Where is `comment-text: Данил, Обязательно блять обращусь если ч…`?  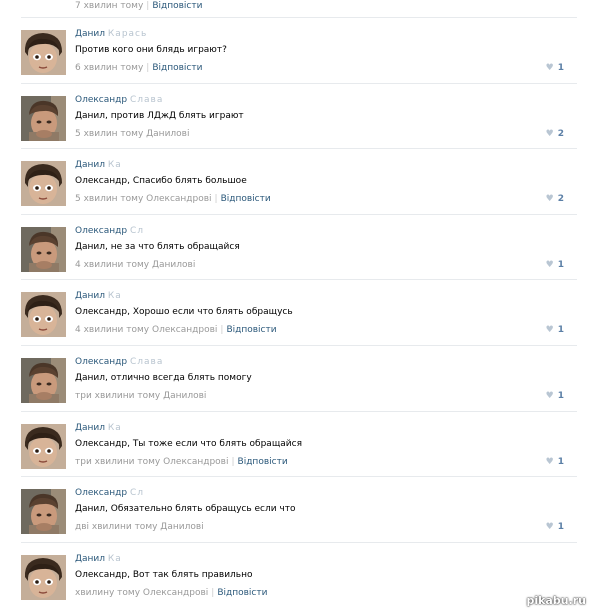 comment-text: Данил, Обязательно блять обращусь если ч… is located at coordinates (185, 509).